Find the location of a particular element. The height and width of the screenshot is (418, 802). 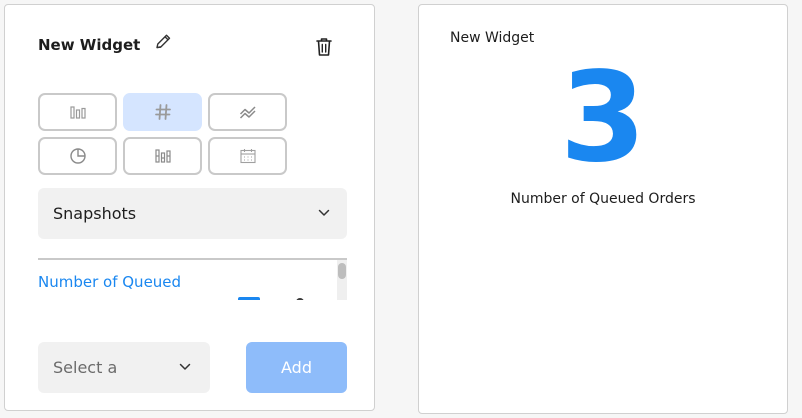

line-chart-icon is located at coordinates (247, 112).